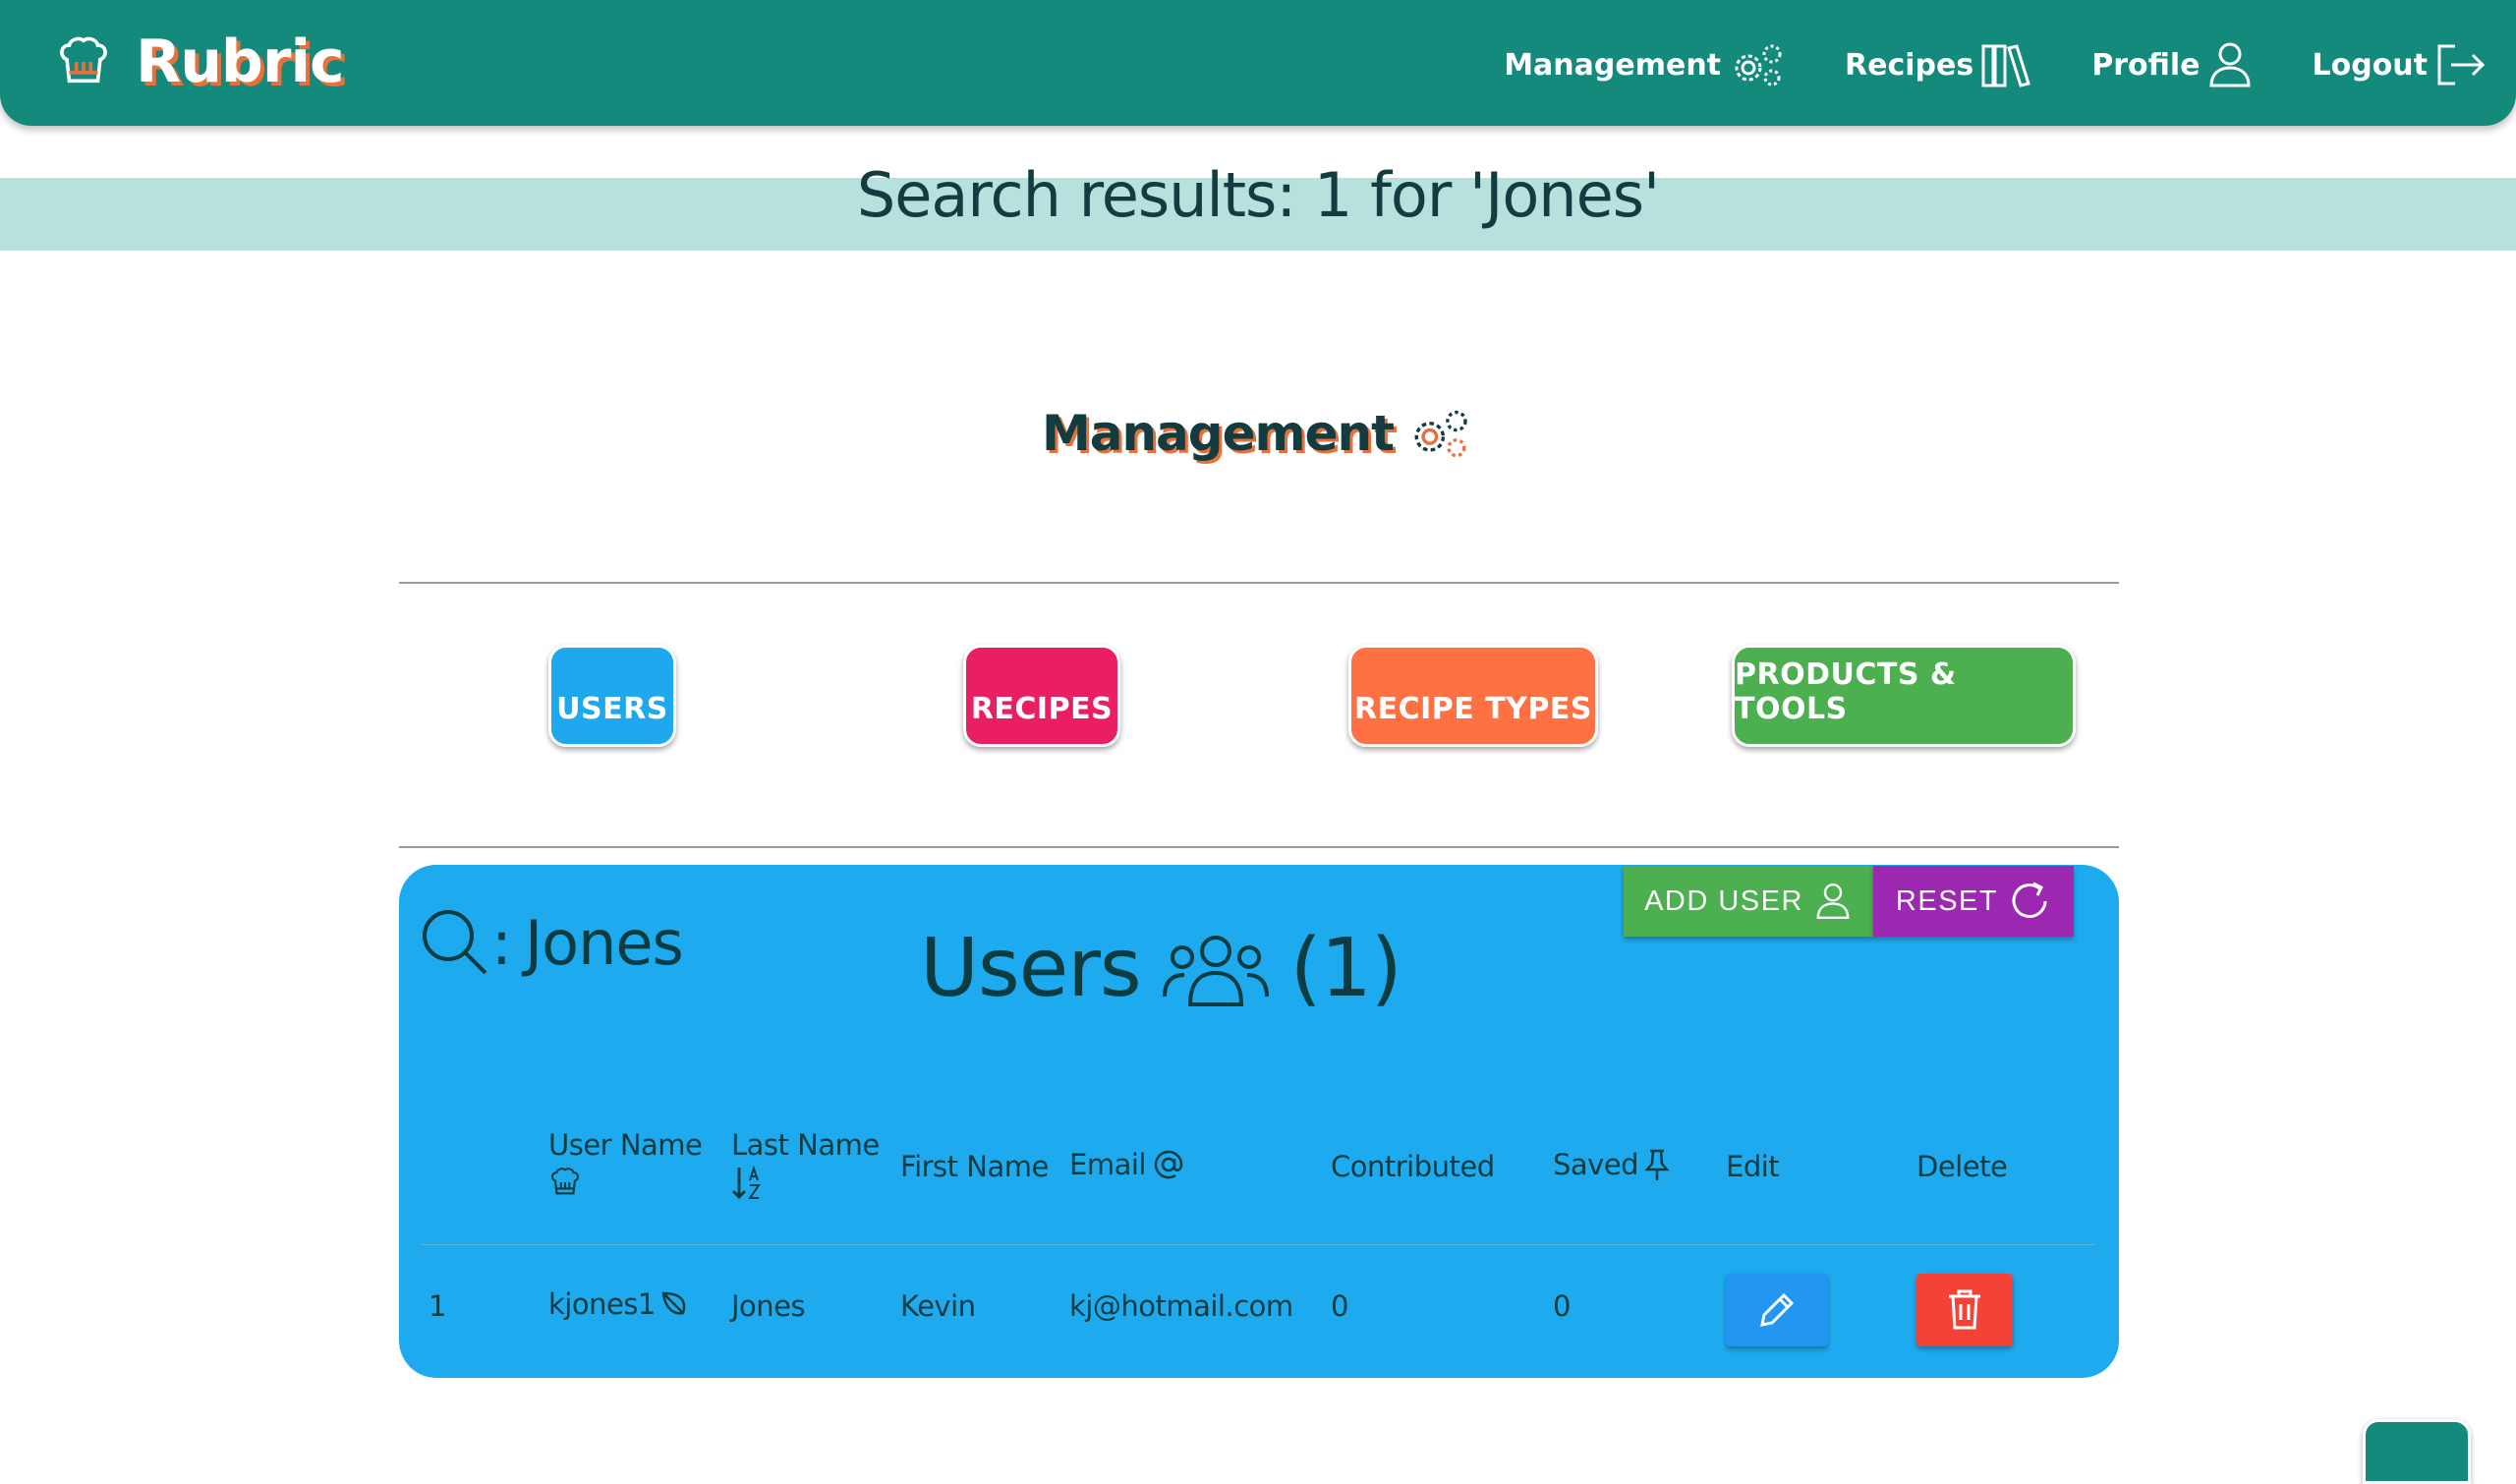 The image size is (2516, 1484). Describe the element at coordinates (1161, 968) in the screenshot. I see `users-panel-title: Users (1)` at that location.